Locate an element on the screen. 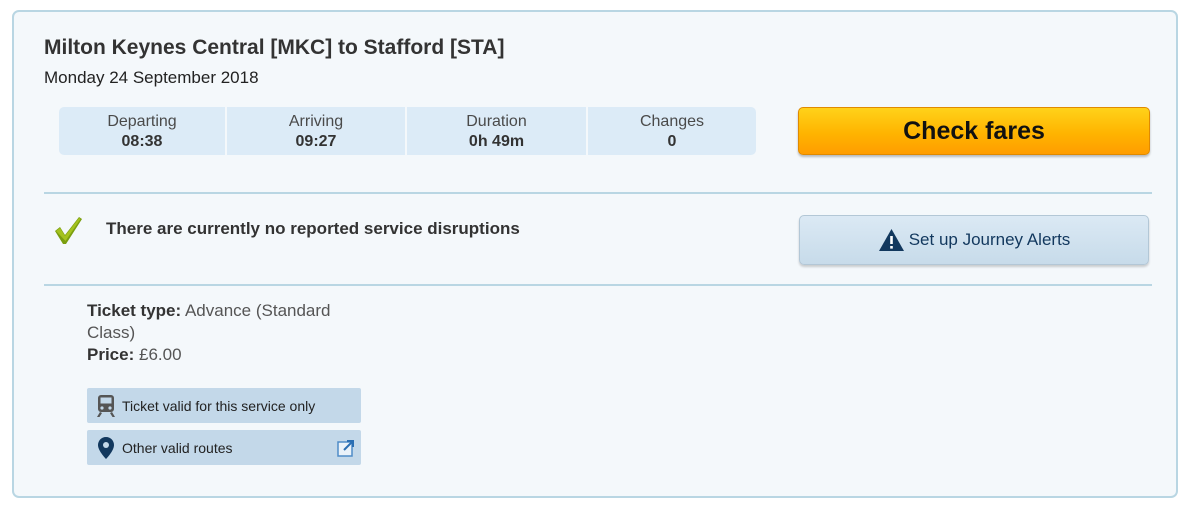 The width and height of the screenshot is (1191, 512). other-valid-routes-link: Other valid routes is located at coordinates (224, 447).